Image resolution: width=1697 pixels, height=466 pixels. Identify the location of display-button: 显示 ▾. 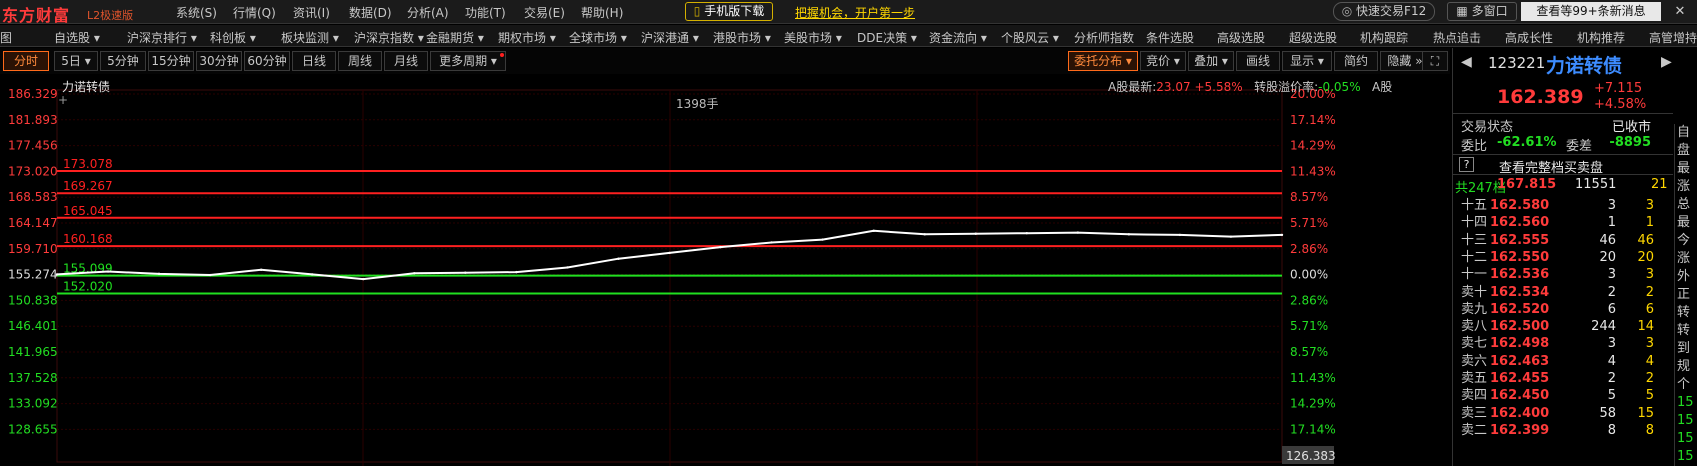
(1307, 61).